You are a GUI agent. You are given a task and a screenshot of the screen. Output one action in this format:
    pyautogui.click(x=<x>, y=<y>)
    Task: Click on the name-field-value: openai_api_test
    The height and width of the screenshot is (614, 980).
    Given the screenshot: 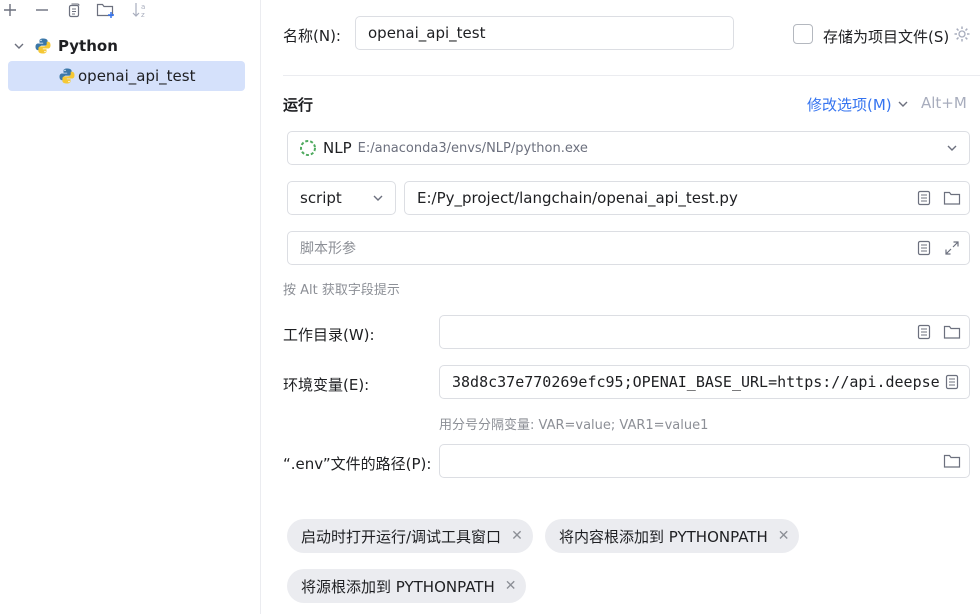 What is the action you would take?
    pyautogui.click(x=427, y=33)
    